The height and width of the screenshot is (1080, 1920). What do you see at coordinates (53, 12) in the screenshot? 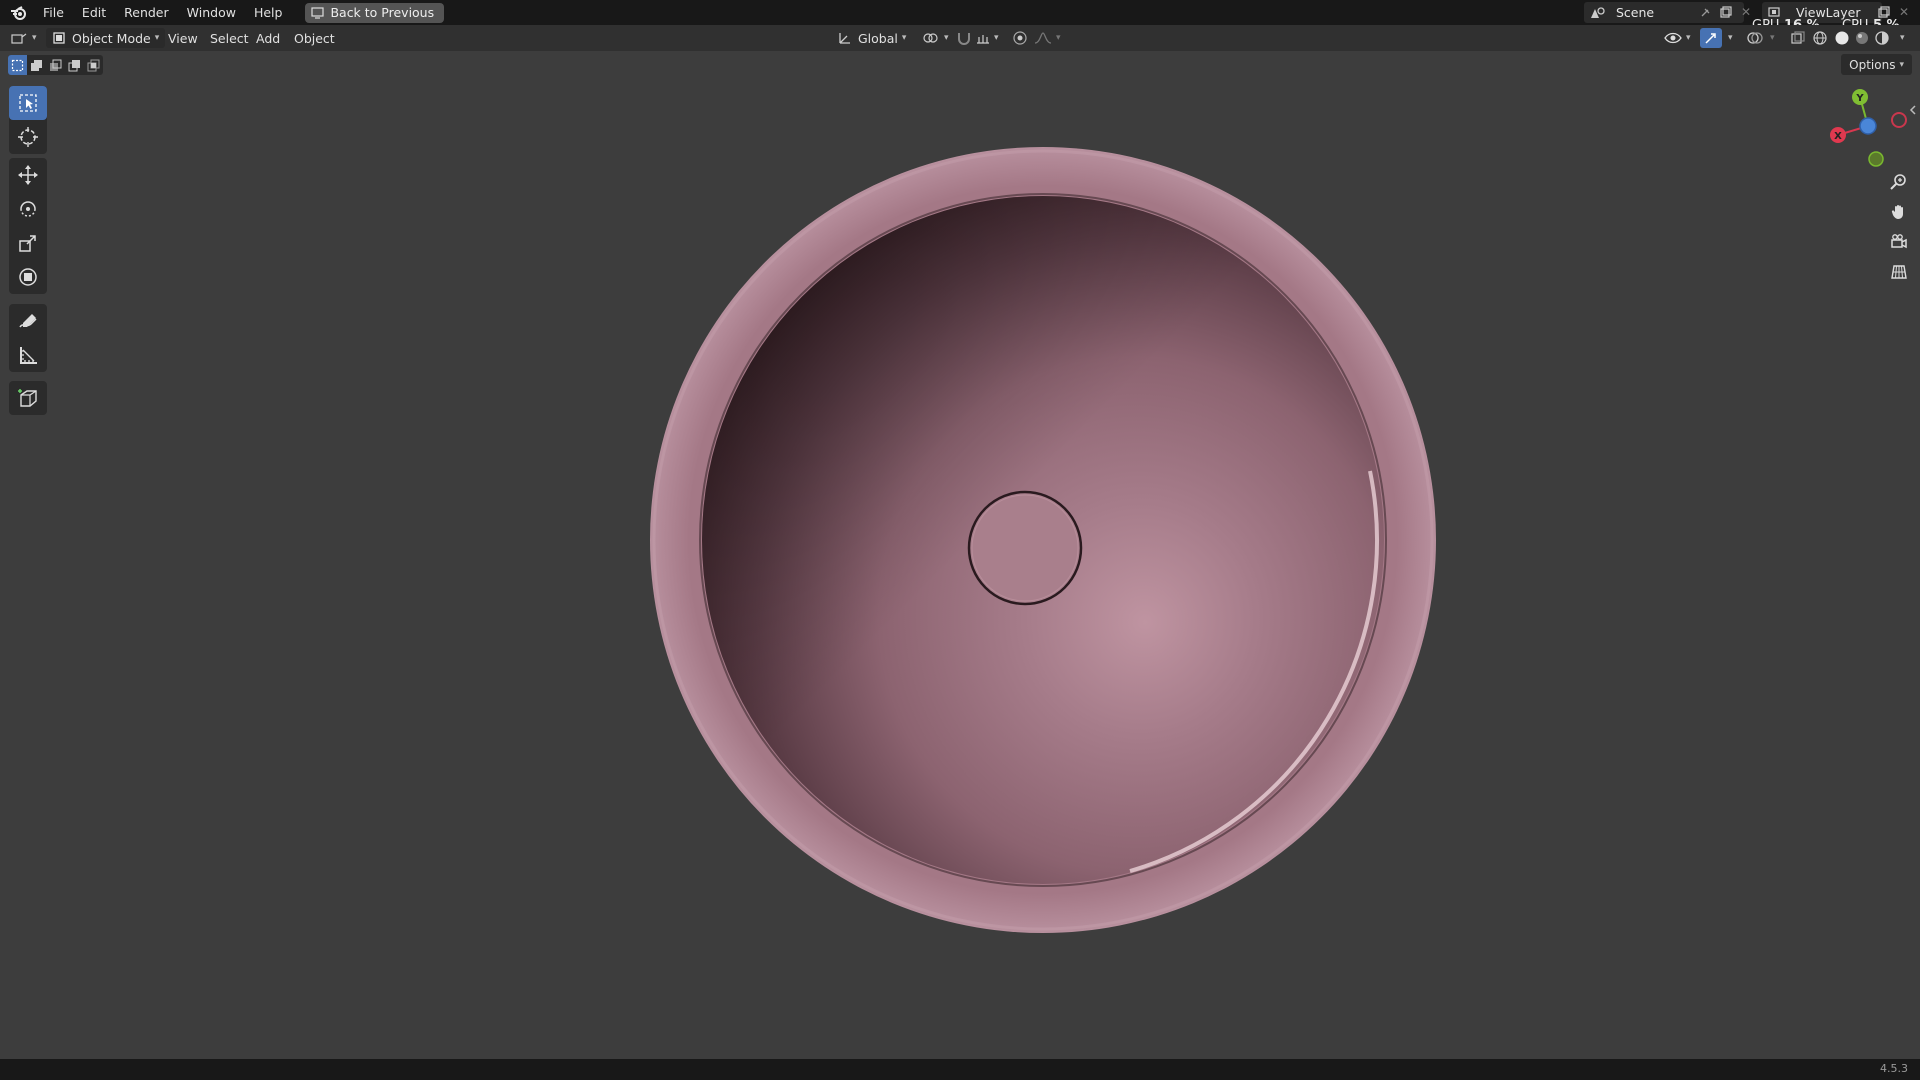
I see `menu-file: File` at bounding box center [53, 12].